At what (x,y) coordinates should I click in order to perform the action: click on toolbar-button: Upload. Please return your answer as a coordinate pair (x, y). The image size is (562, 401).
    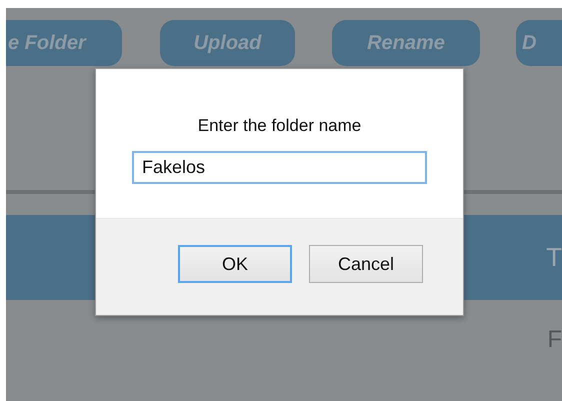
    Looking at the image, I should click on (227, 43).